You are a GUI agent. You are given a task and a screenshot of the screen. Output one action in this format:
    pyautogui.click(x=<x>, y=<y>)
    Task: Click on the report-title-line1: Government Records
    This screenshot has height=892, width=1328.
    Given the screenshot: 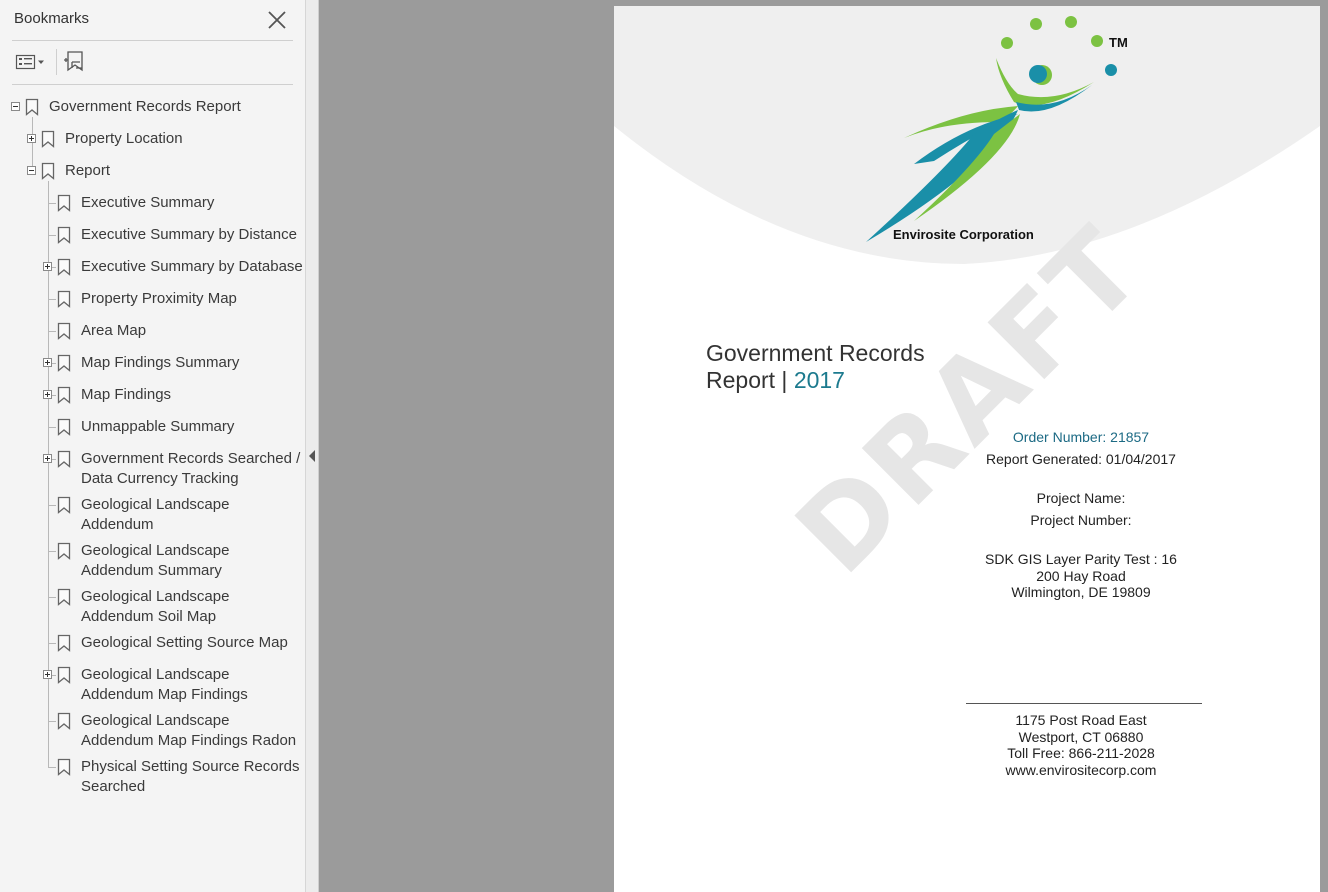 What is the action you would take?
    pyautogui.click(x=815, y=353)
    